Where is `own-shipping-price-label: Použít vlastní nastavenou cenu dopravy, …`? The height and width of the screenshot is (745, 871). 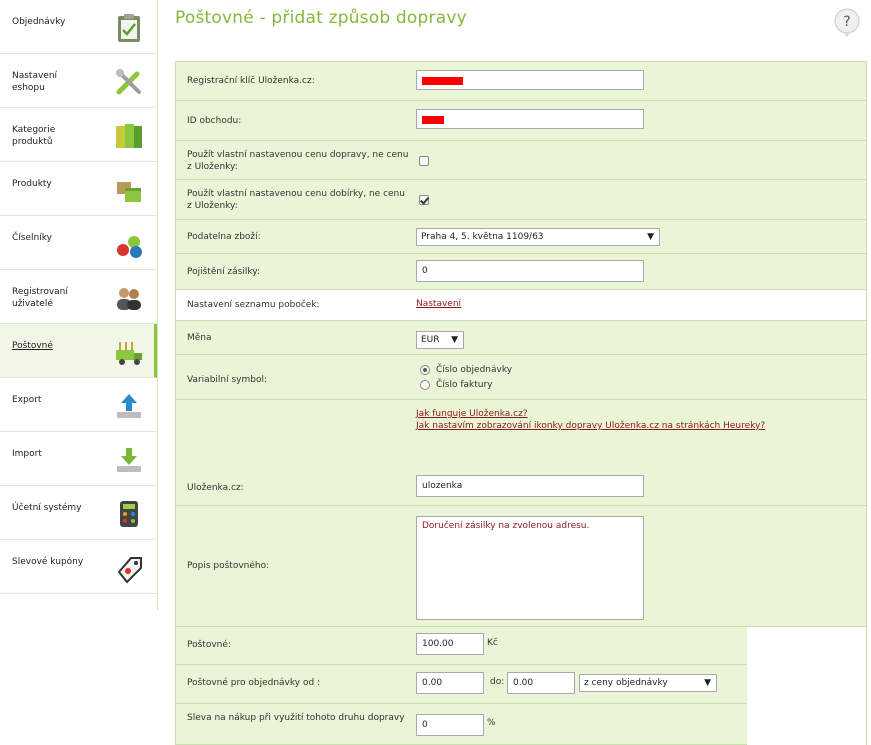 own-shipping-price-label: Použít vlastní nastavenou cenu dopravy, … is located at coordinates (298, 161).